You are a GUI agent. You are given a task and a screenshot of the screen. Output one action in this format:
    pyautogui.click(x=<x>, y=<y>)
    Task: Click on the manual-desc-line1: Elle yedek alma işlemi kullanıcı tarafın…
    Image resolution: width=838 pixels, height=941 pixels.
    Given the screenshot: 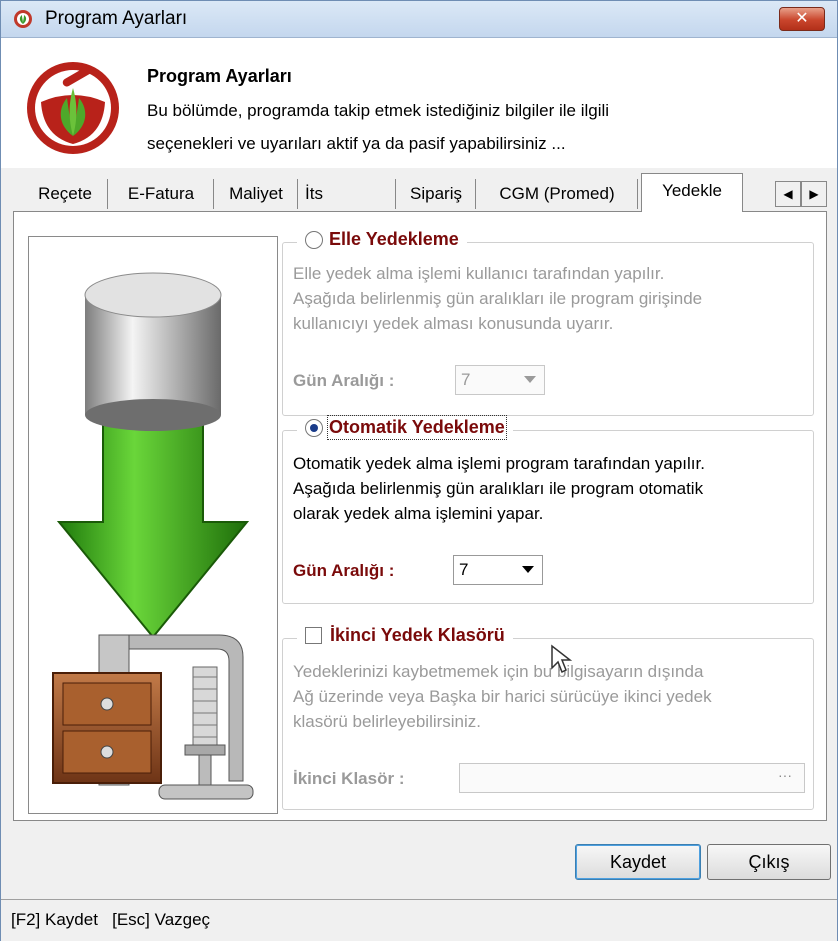 What is the action you would take?
    pyautogui.click(x=479, y=273)
    